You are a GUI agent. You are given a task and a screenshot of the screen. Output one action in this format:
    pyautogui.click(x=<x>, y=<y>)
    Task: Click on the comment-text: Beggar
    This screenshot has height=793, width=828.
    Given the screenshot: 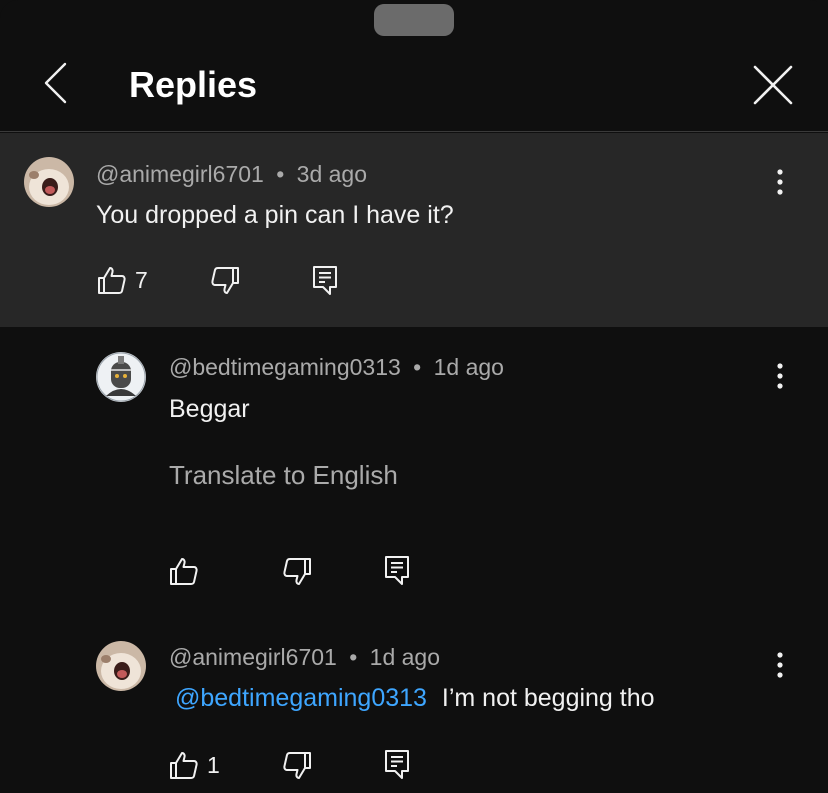 What is the action you would take?
    pyautogui.click(x=209, y=409)
    